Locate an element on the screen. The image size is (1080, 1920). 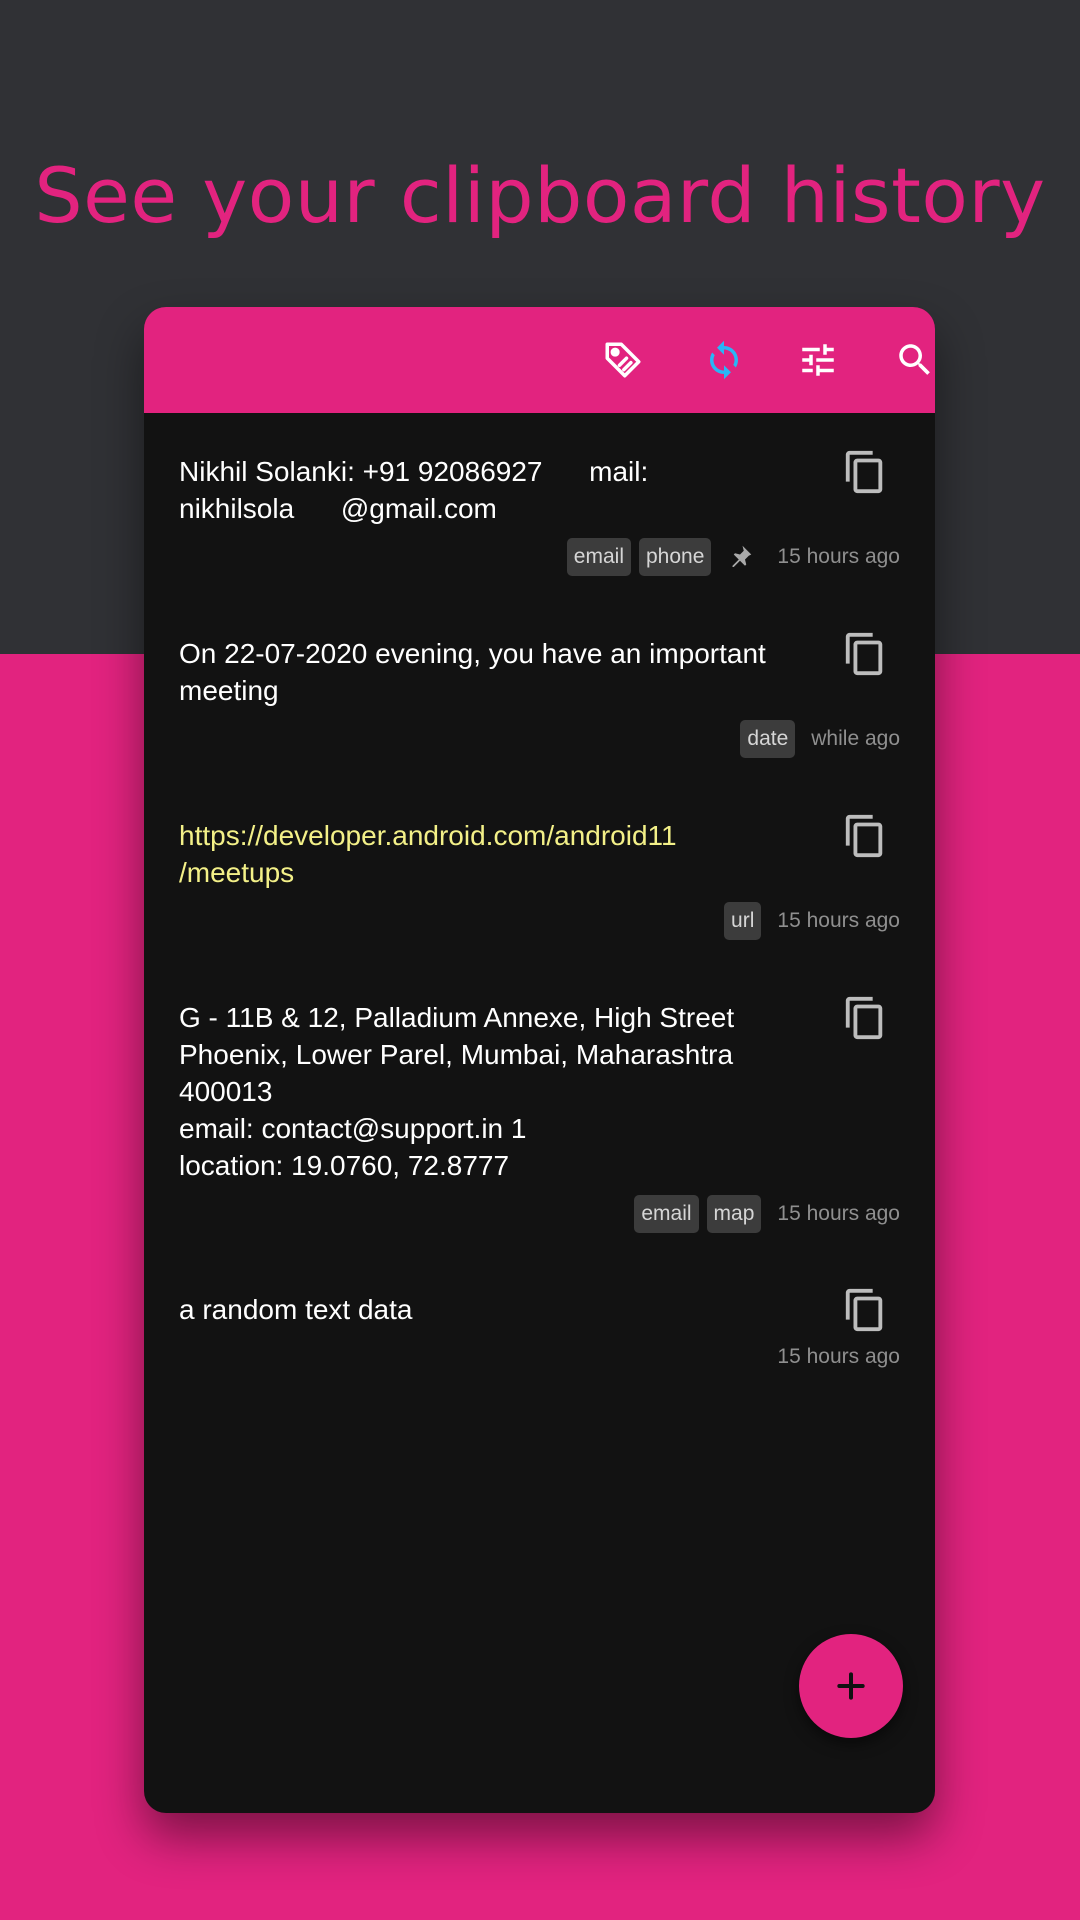
clip-time: while ago is located at coordinates (855, 738).